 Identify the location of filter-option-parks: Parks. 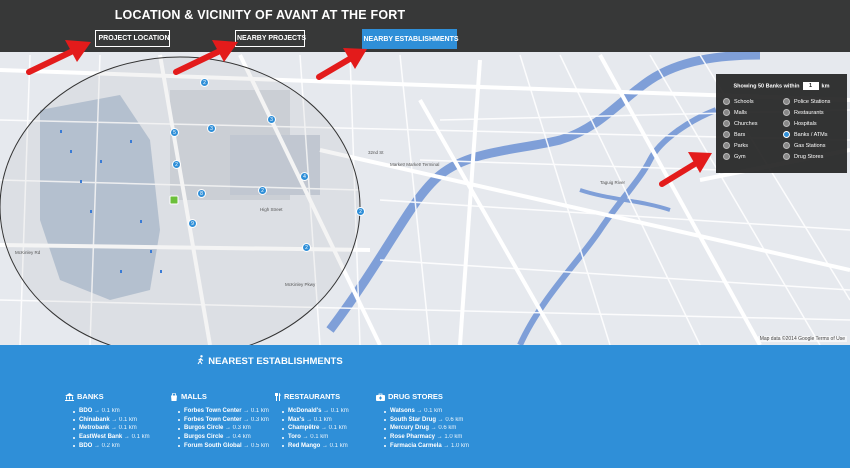
(735, 145).